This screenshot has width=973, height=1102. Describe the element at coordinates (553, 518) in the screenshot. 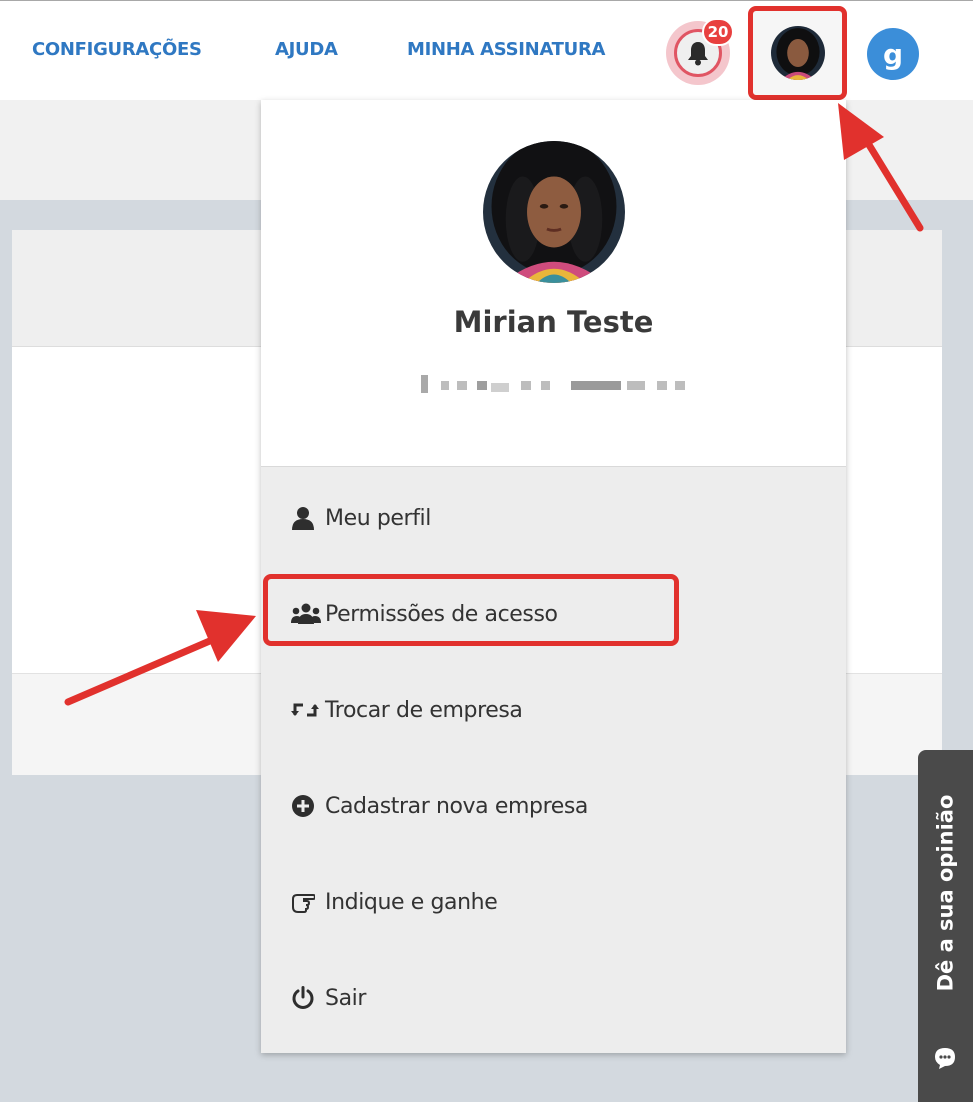

I see `menu-item-meu-perfil: Meu perfil` at that location.